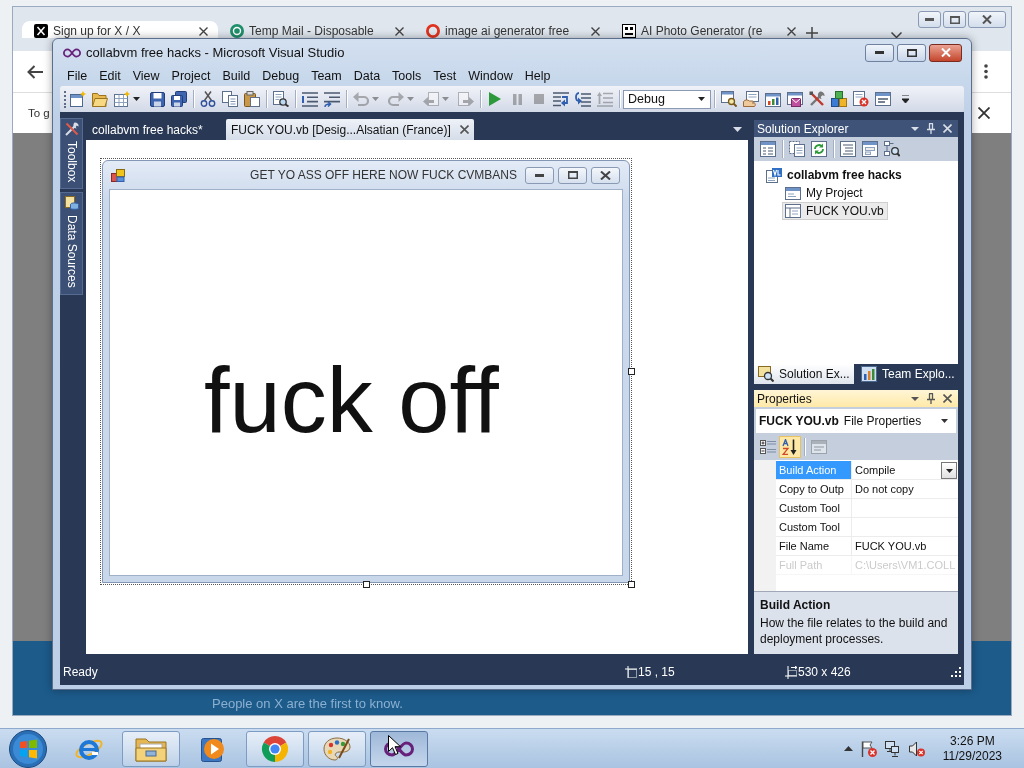  I want to click on property-value: Do not copy, so click(905, 489).